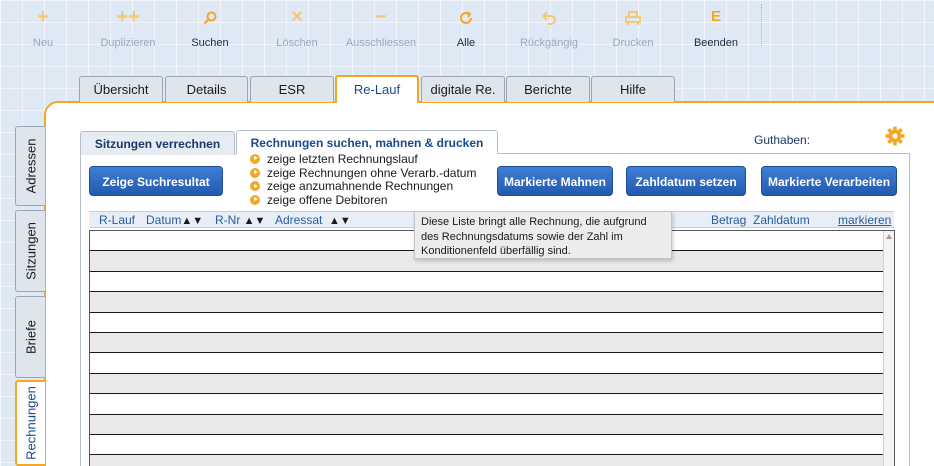  What do you see at coordinates (367, 142) in the screenshot?
I see `tab-rechnungen-suchen: Rechnungen suchen, mahnen & drucken` at bounding box center [367, 142].